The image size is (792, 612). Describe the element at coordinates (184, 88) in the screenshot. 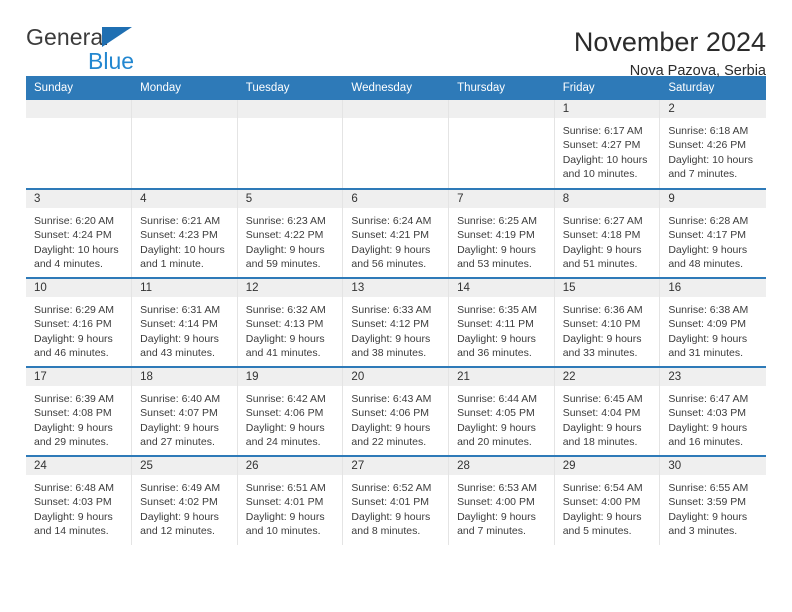

I see `weekday-header-monday: Monday` at that location.